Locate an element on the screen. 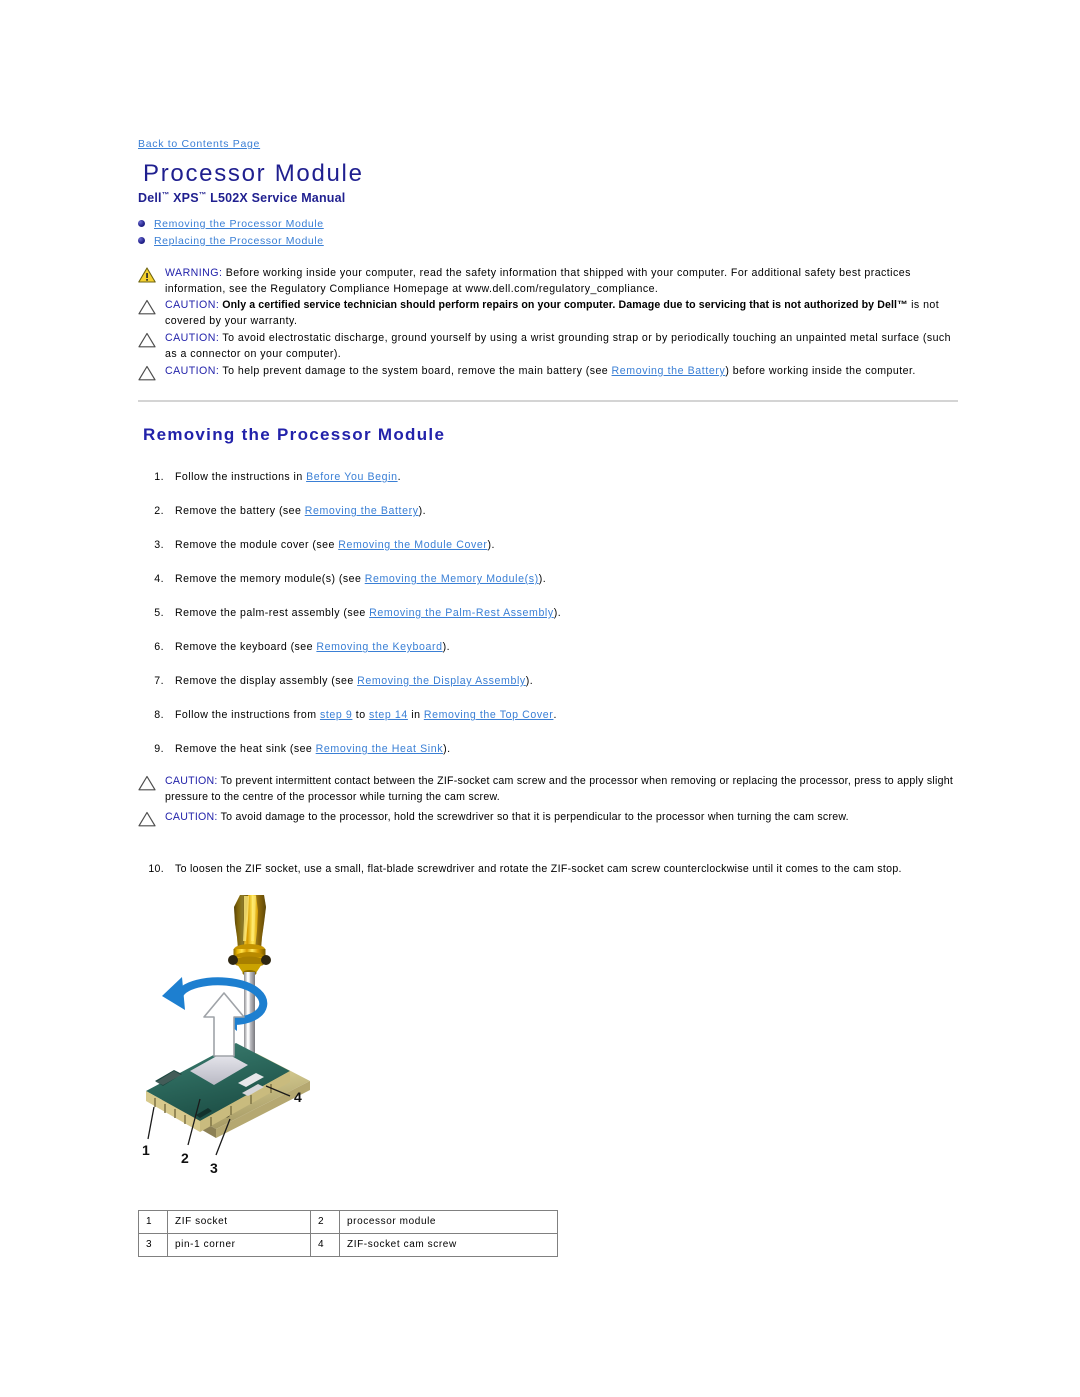 Image resolution: width=1080 pixels, height=1397 pixels. step-text-before: Remove the palm-rest assembly (see is located at coordinates (272, 613).